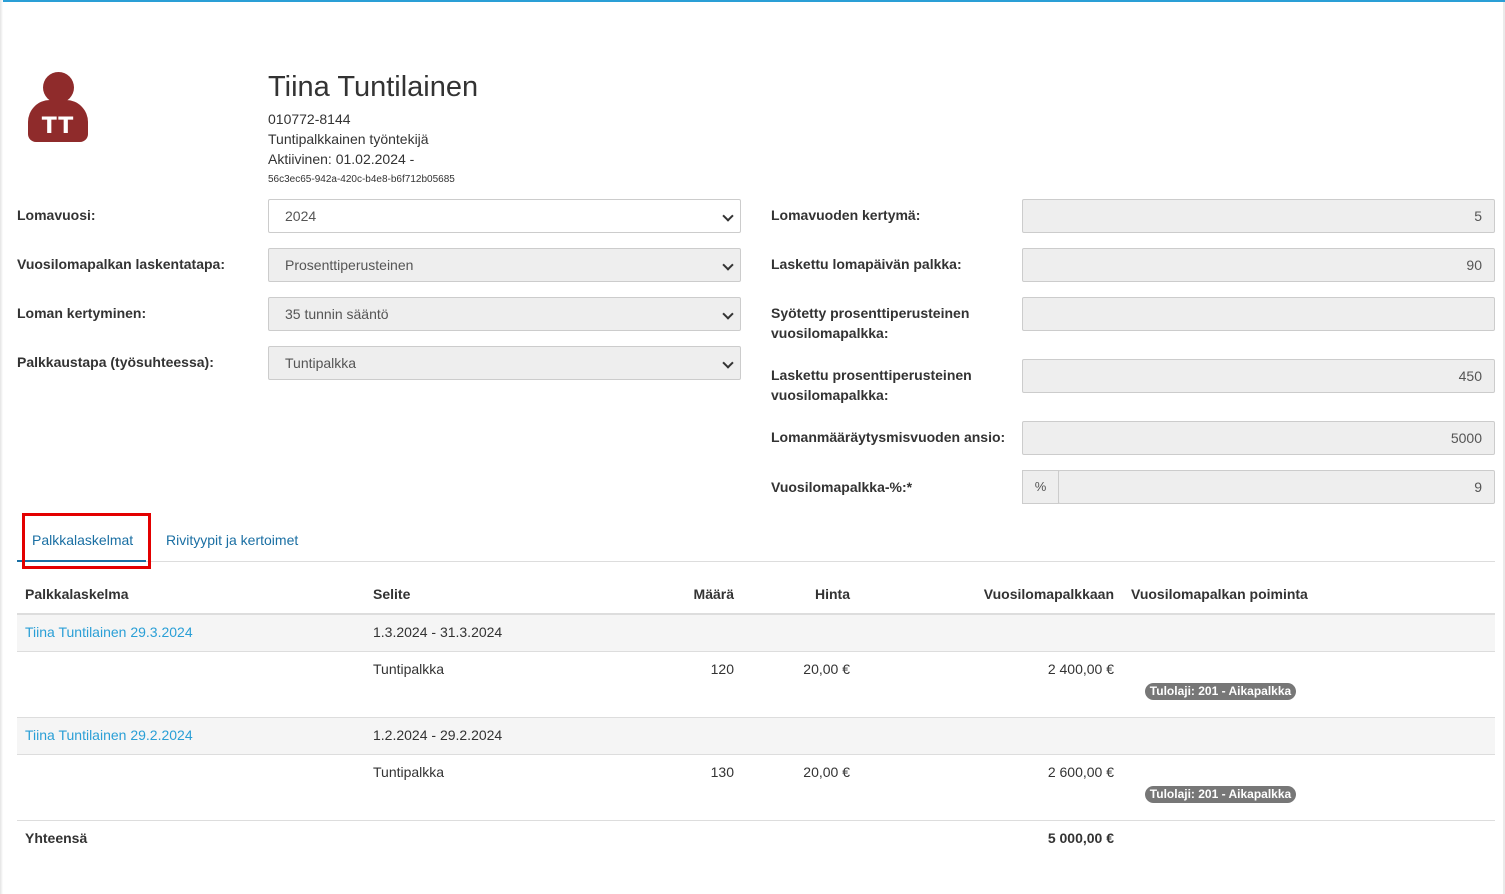 This screenshot has width=1505, height=894. I want to click on summa-cell: 2 600,00 €, so click(1080, 772).